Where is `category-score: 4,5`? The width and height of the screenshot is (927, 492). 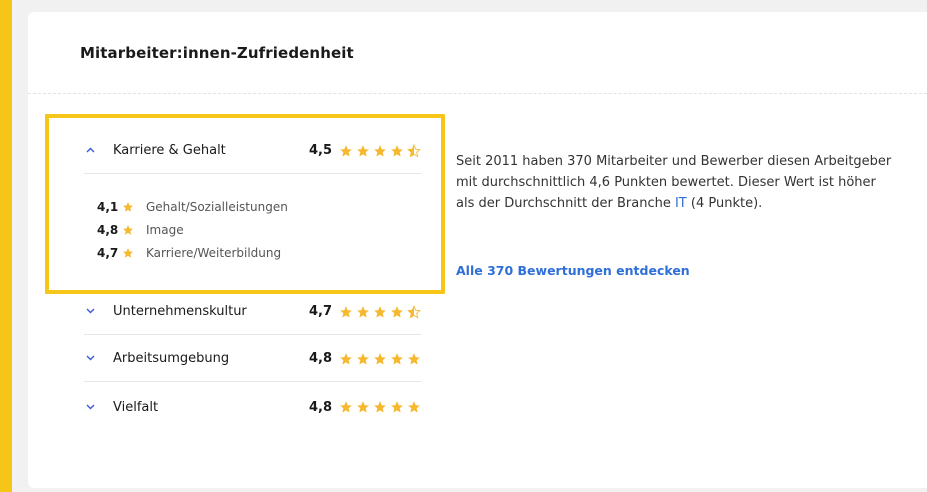
category-score: 4,5 is located at coordinates (320, 150).